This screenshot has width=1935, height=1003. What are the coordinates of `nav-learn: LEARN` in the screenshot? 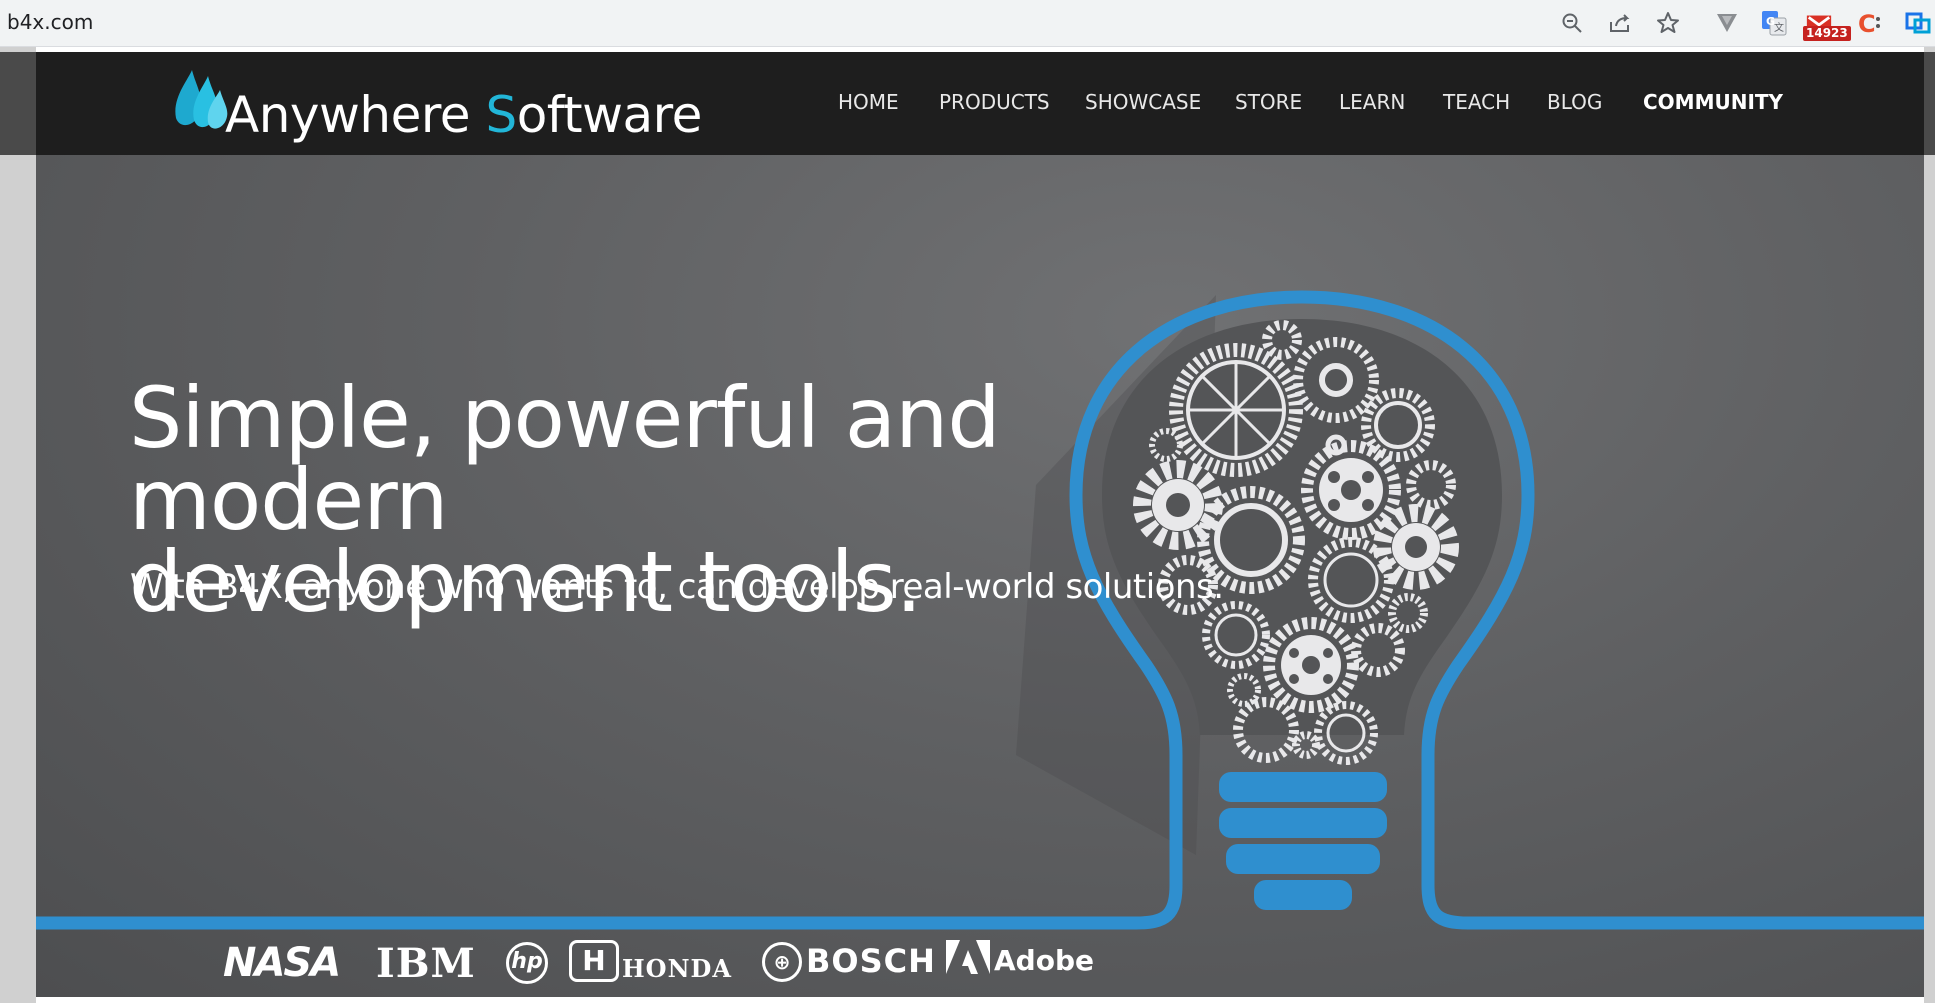 It's located at (1372, 102).